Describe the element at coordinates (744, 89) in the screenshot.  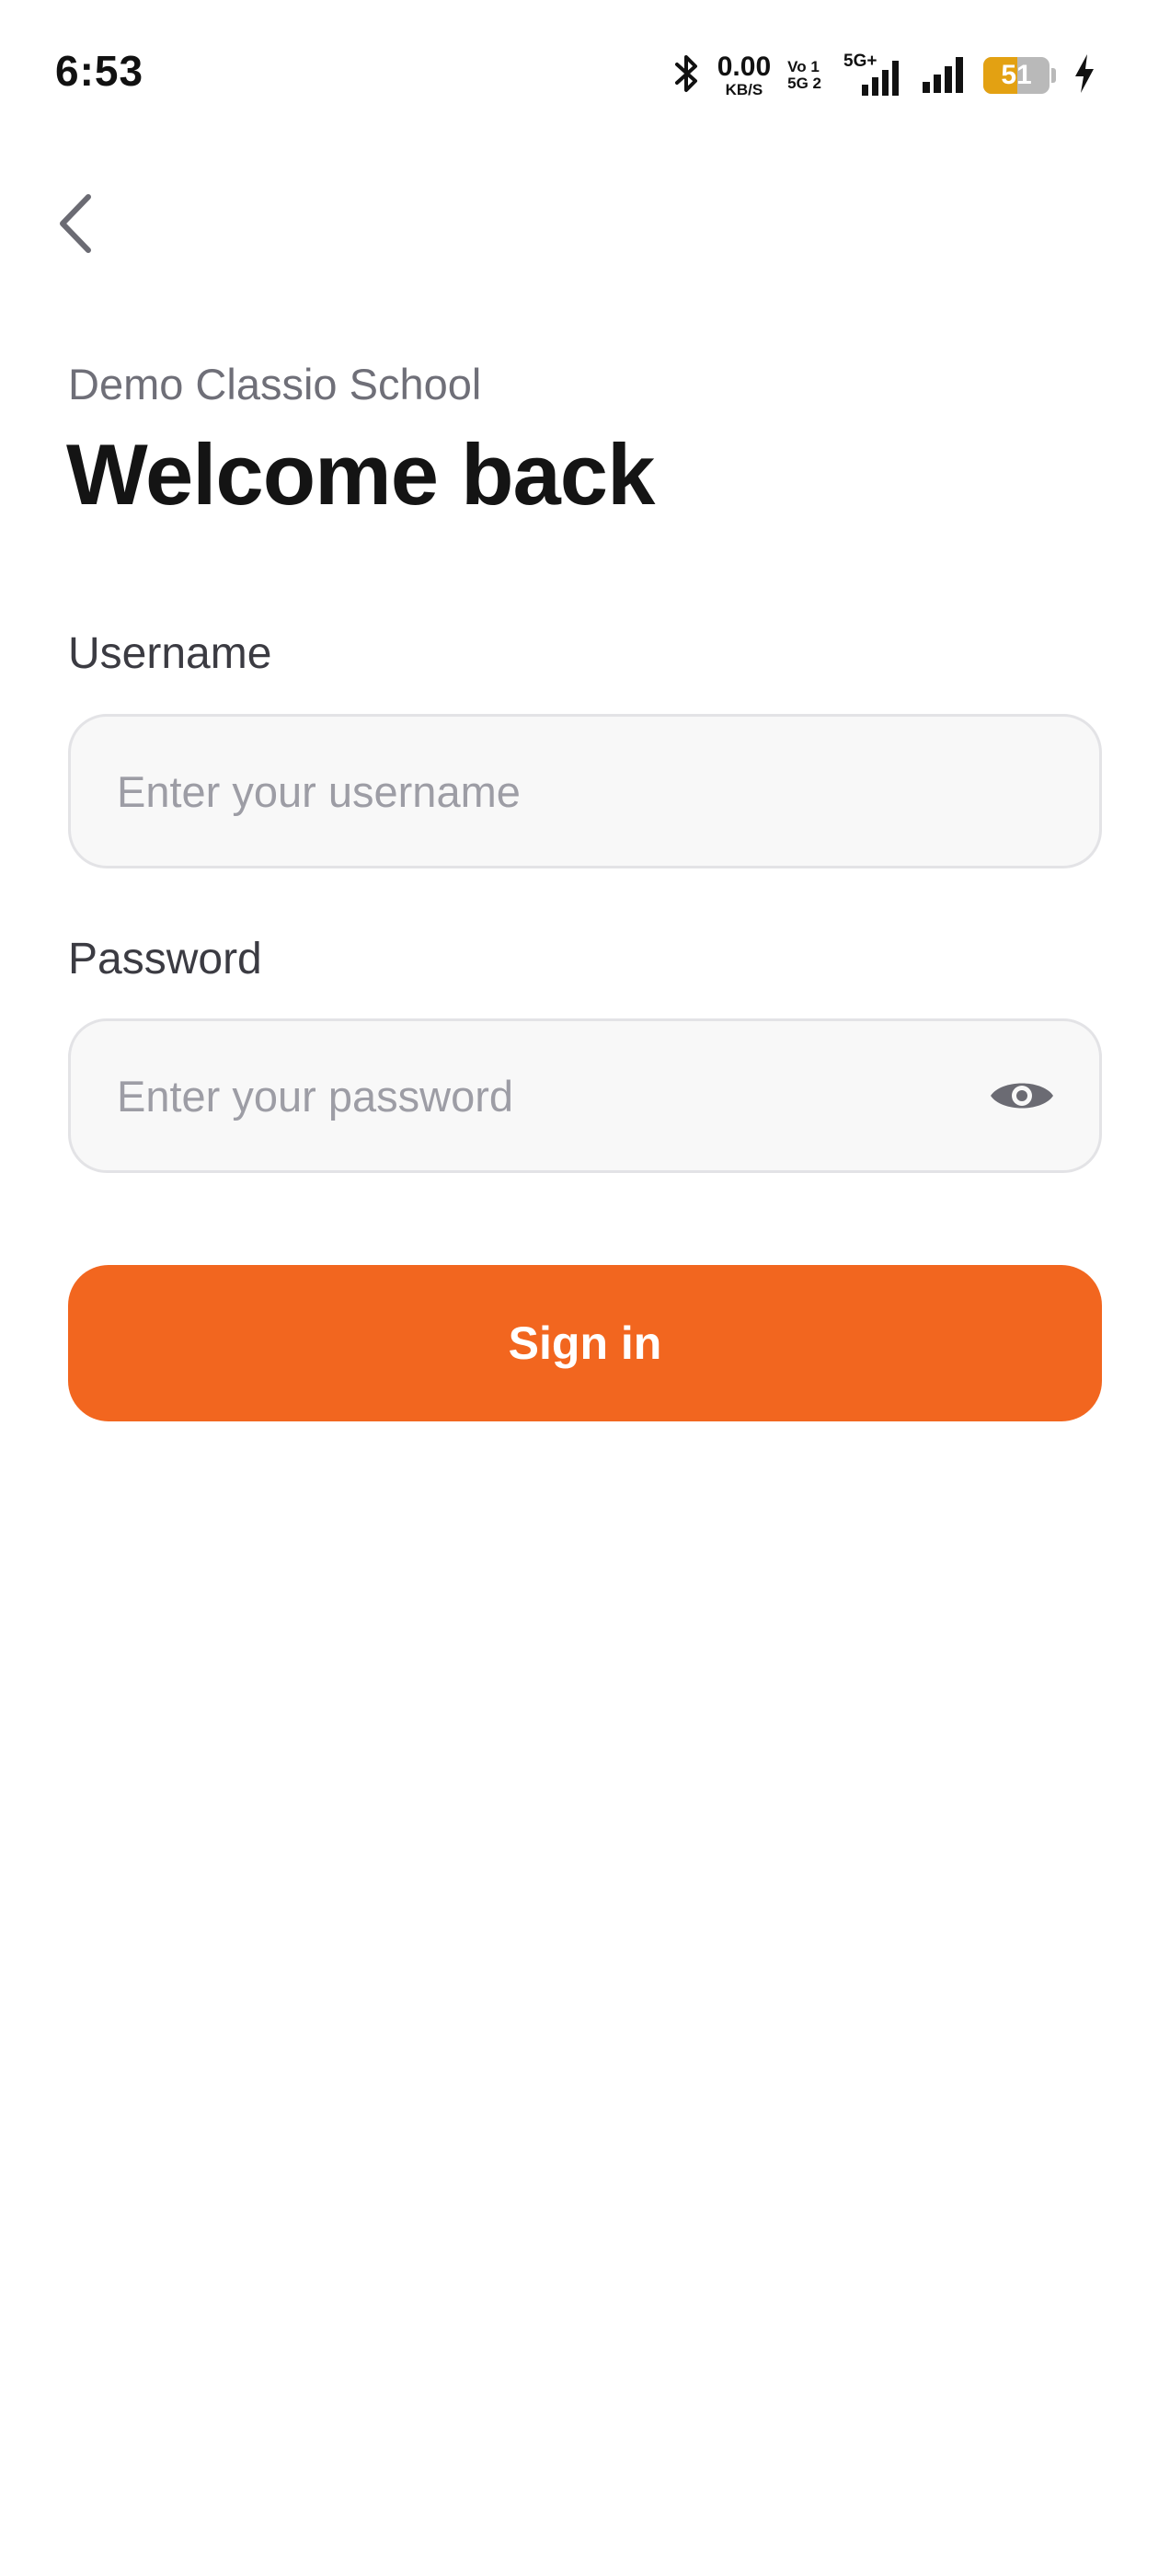
I see `network-speed-unit: KB/S` at that location.